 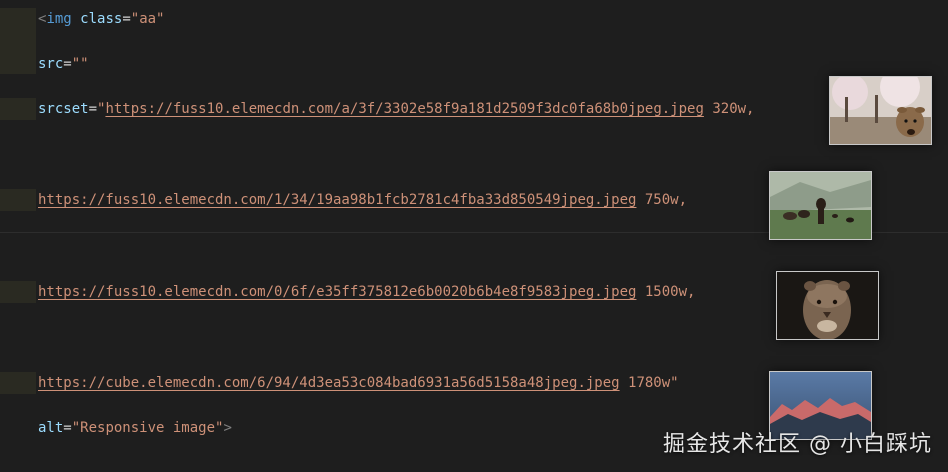 I want to click on srcset-descriptor-1780: 1780w", so click(x=649, y=383).